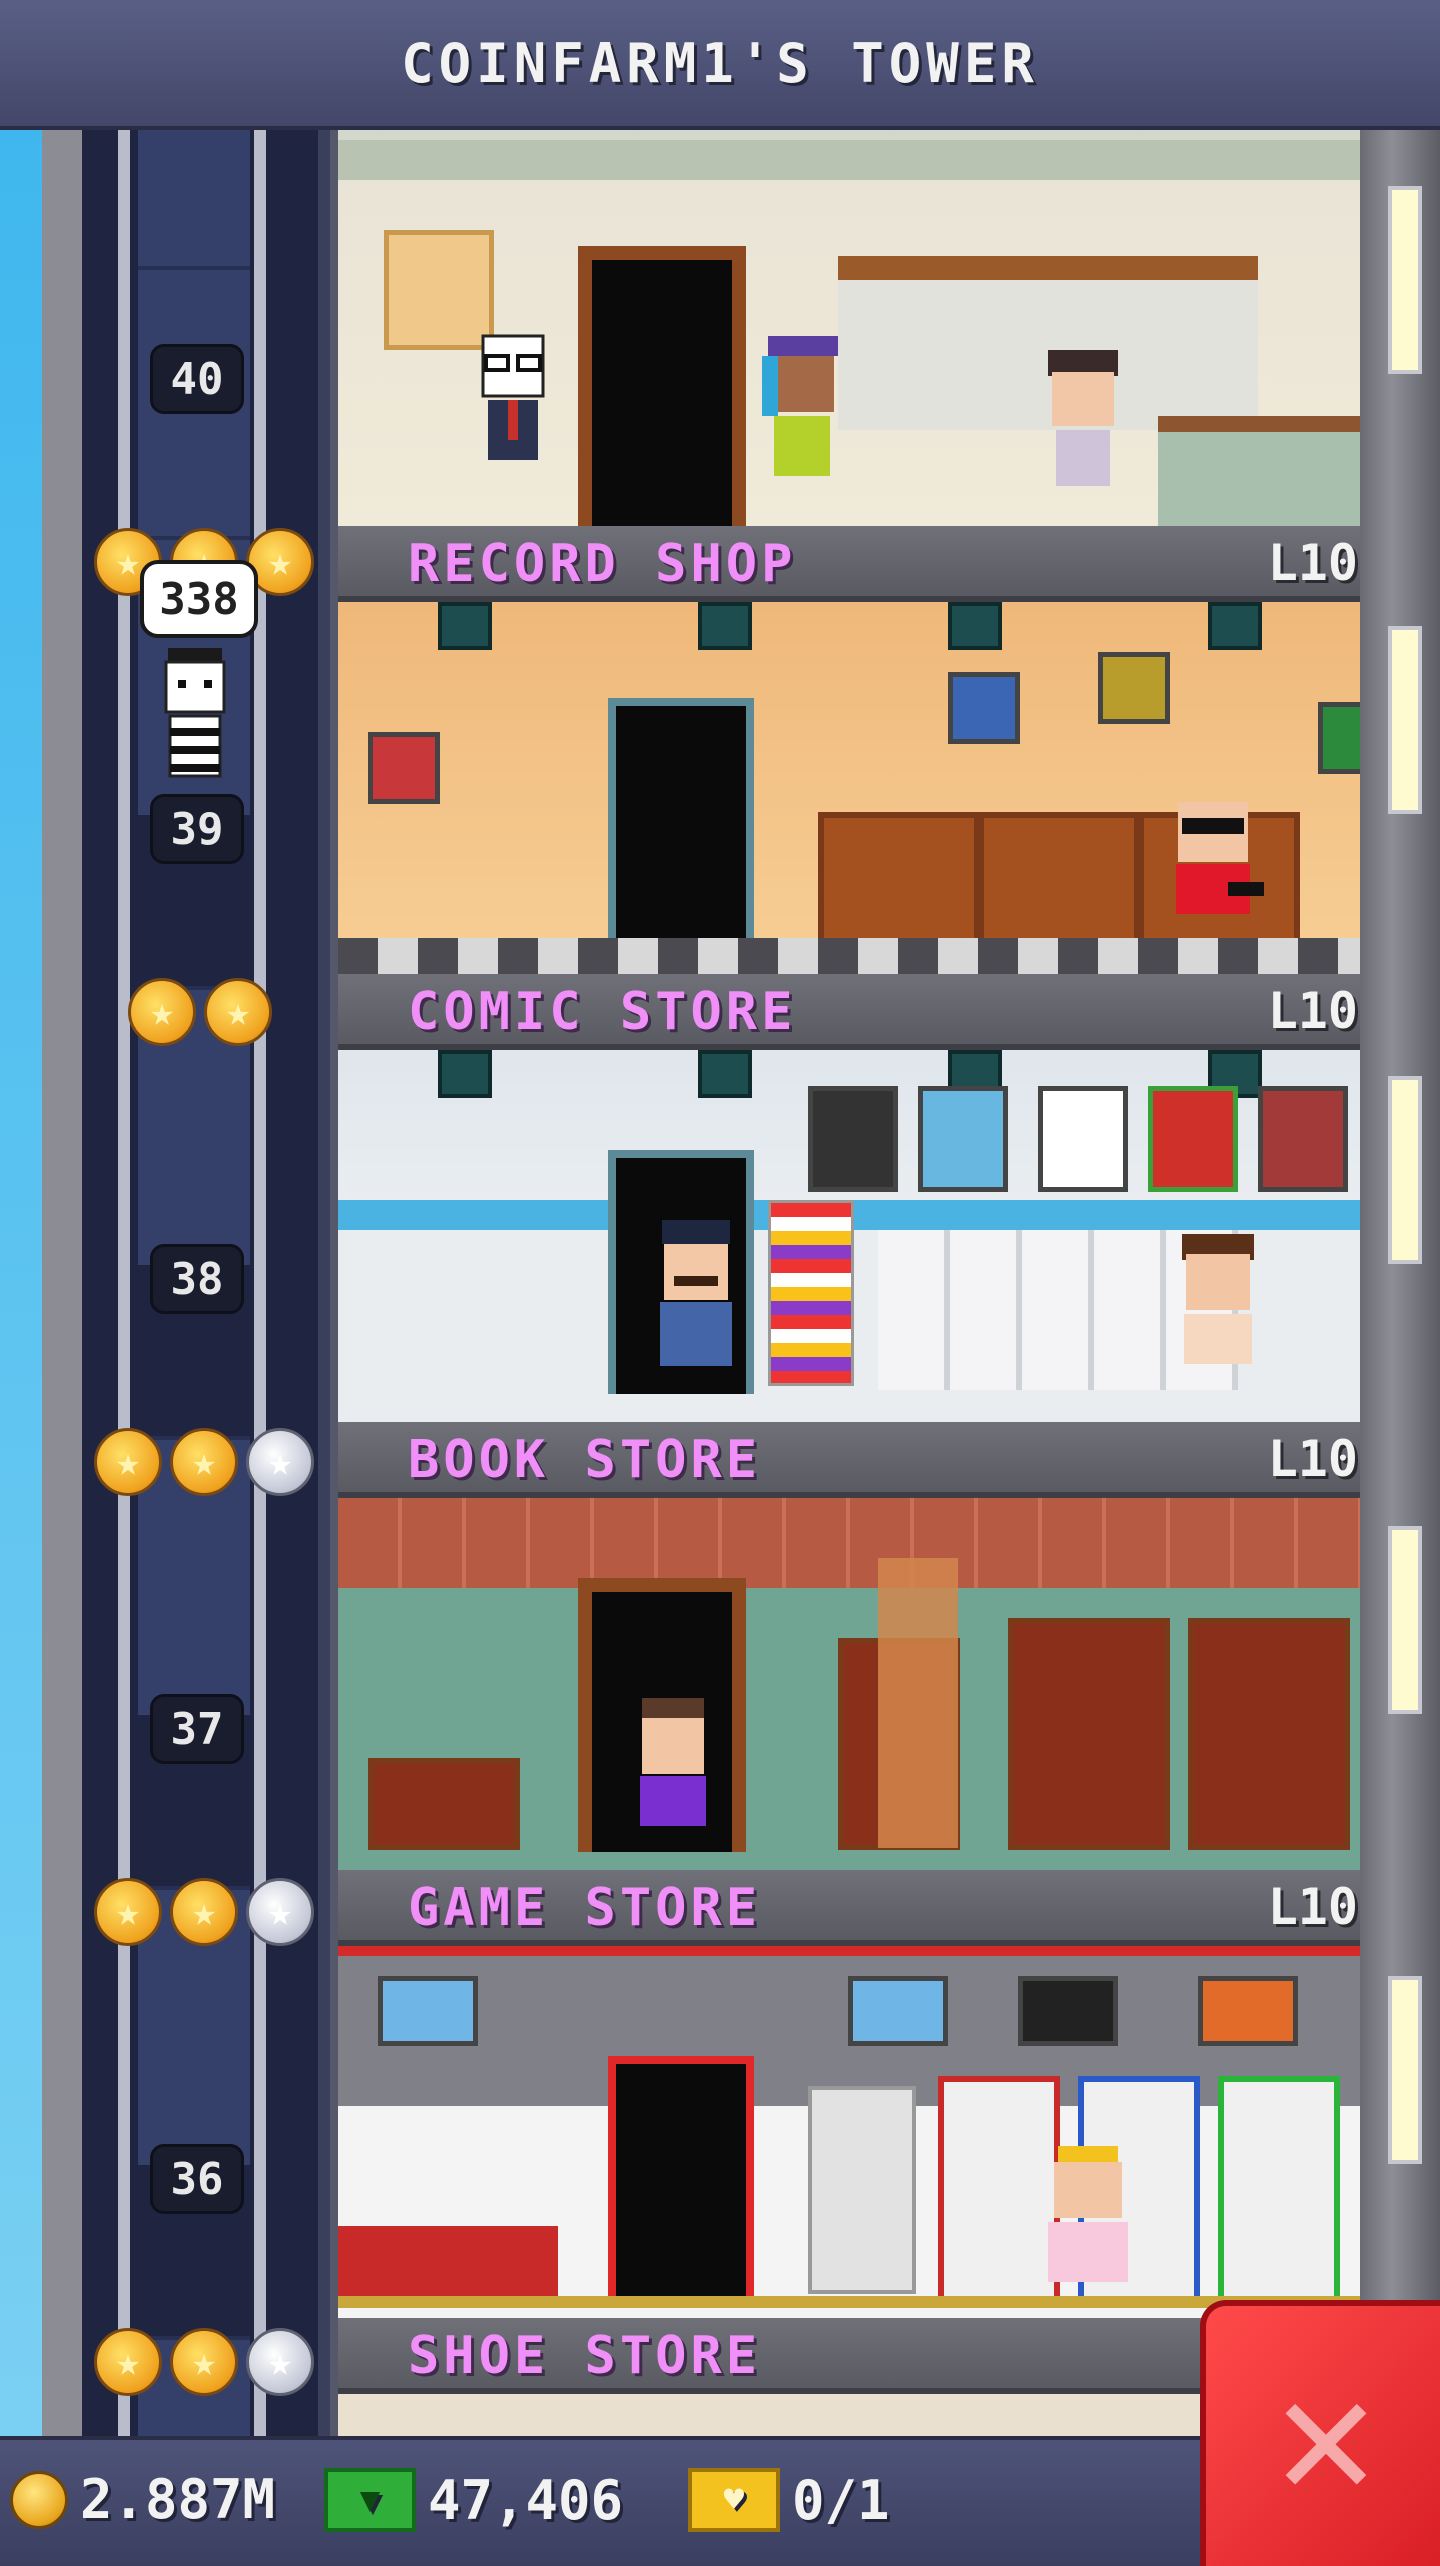 The height and width of the screenshot is (2566, 1440). What do you see at coordinates (197, 2179) in the screenshot?
I see `floor-number-label: 36` at bounding box center [197, 2179].